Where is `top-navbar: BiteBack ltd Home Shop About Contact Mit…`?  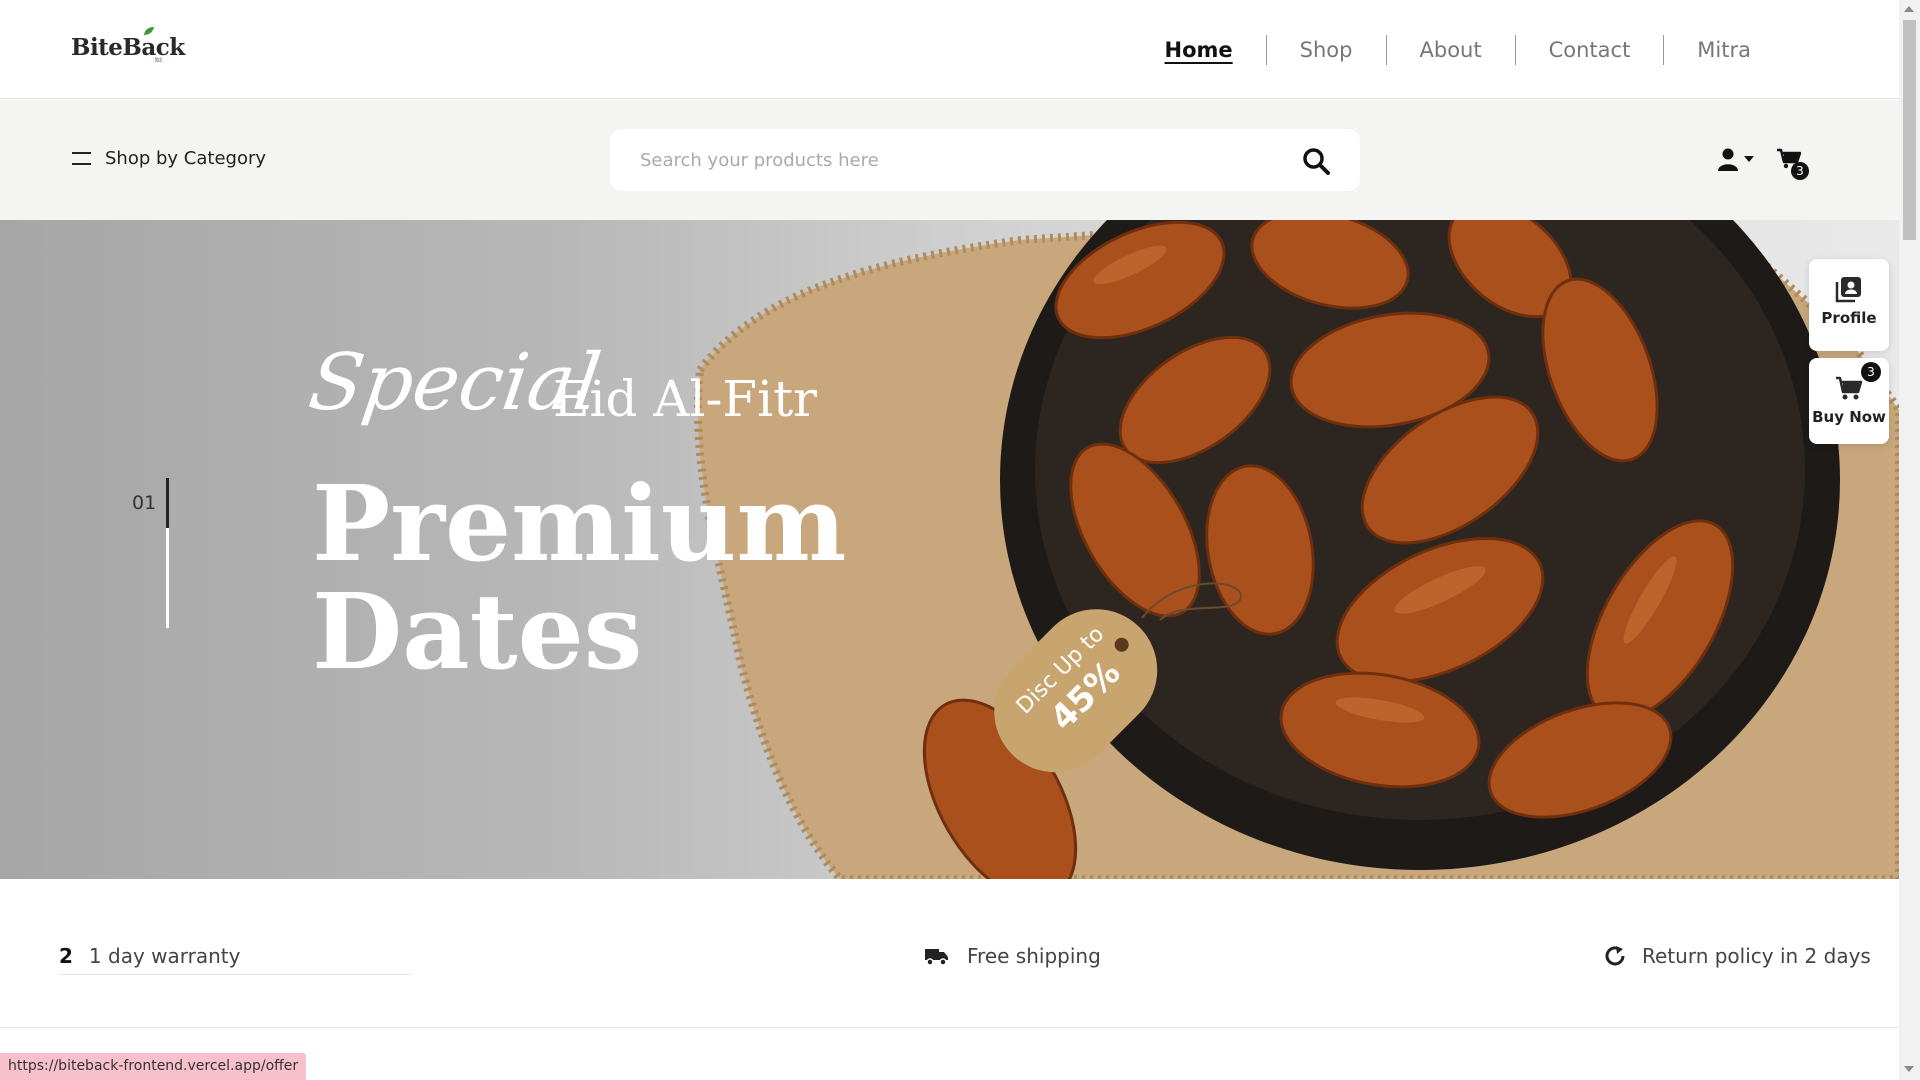 top-navbar: BiteBack ltd Home Shop About Contact Mit… is located at coordinates (949, 49).